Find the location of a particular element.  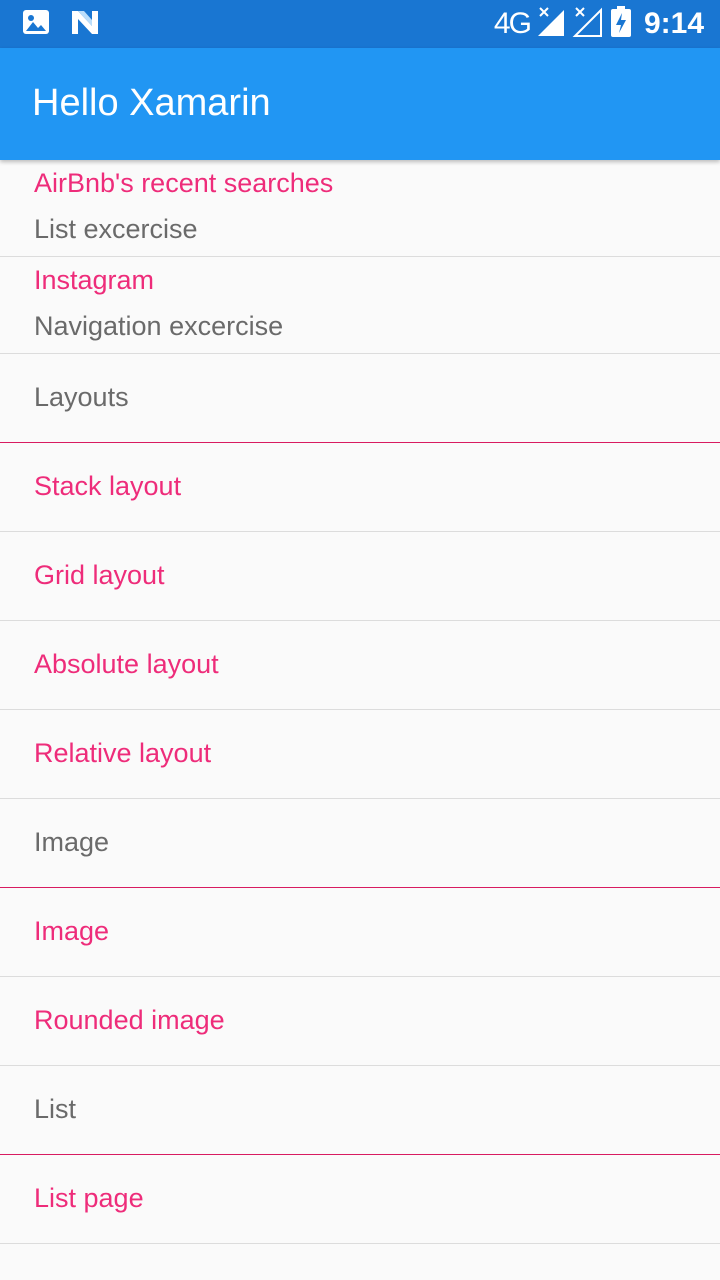

list-item-subtitle: Navigation excercise is located at coordinates (159, 326).